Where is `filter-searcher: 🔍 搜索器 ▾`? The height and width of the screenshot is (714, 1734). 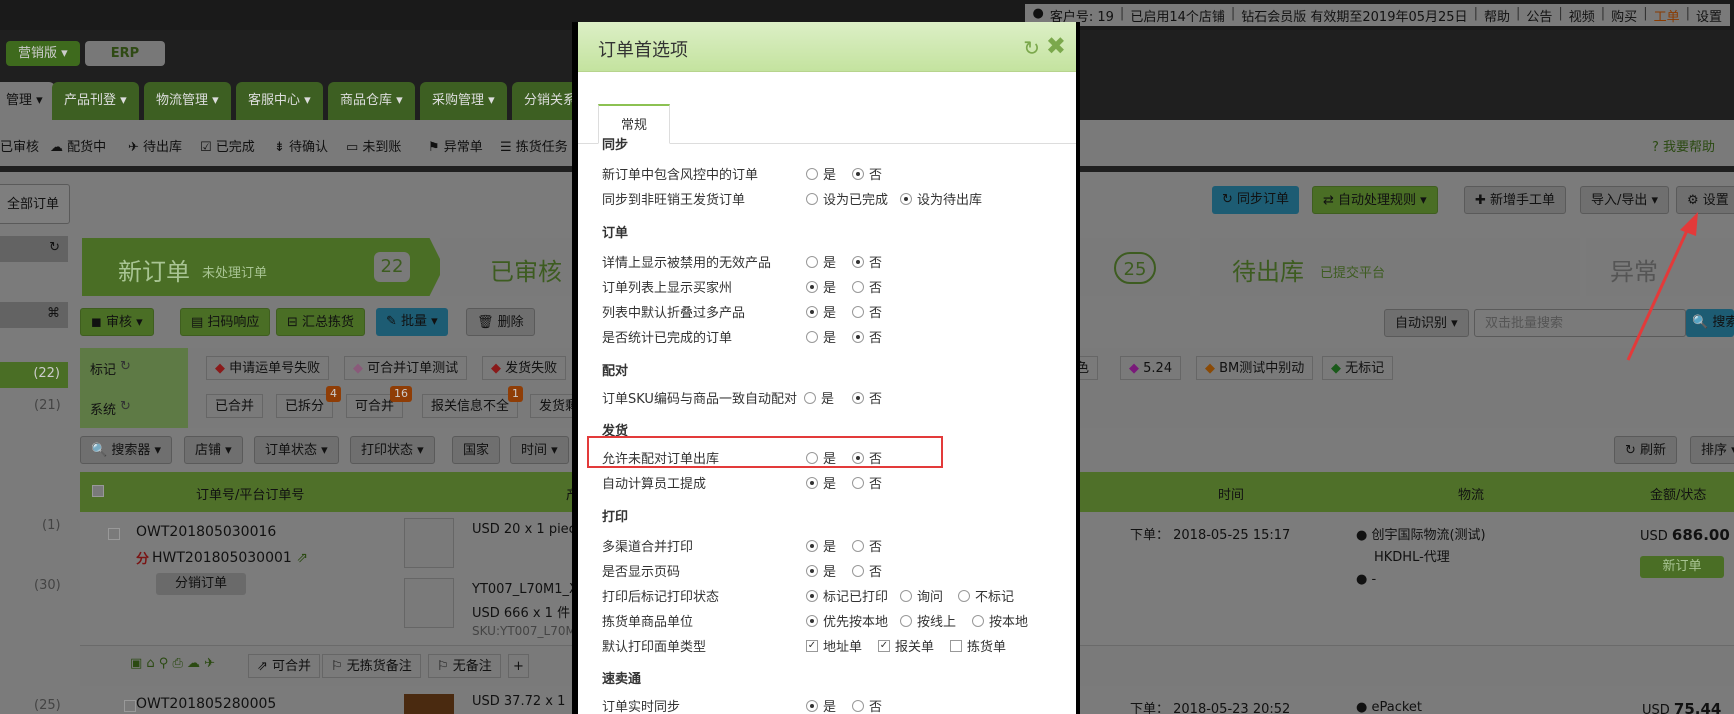
filter-searcher: 🔍 搜索器 ▾ is located at coordinates (126, 450).